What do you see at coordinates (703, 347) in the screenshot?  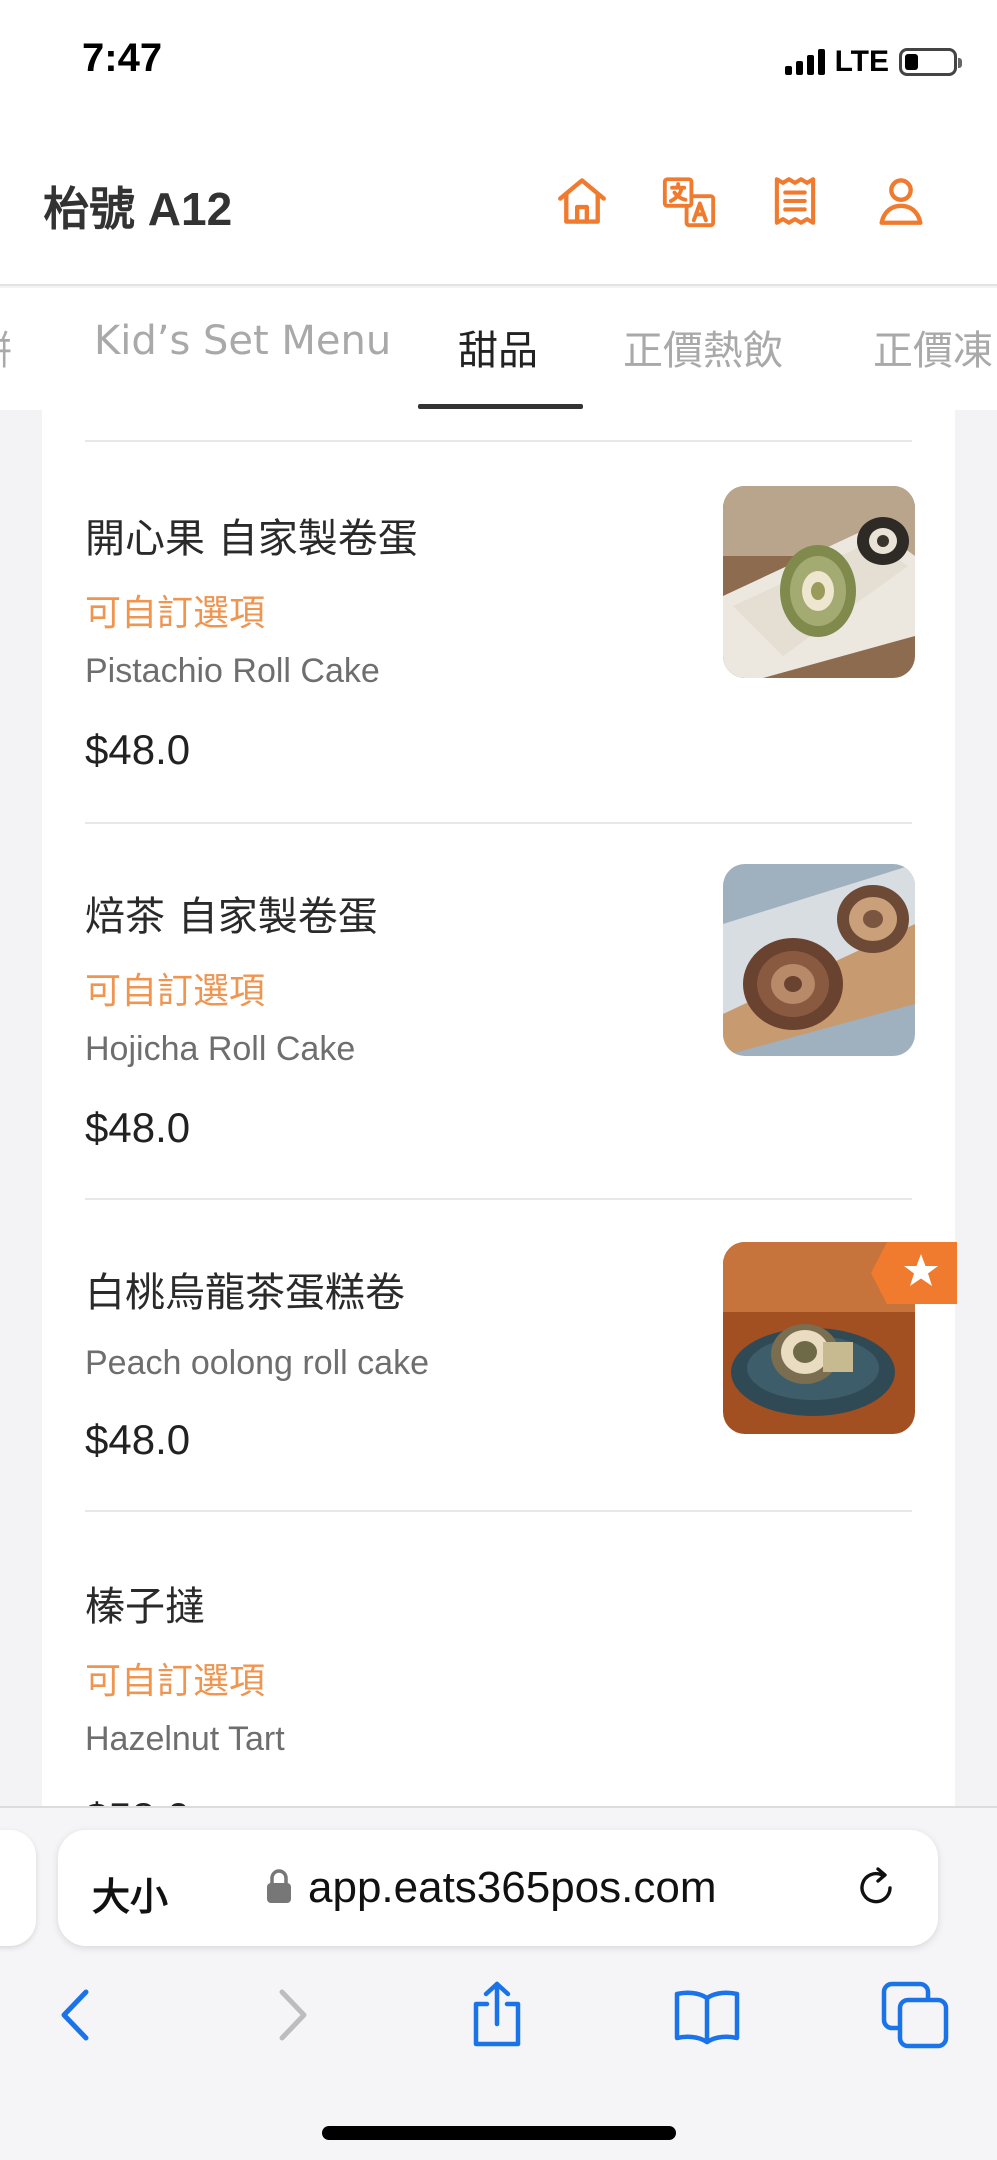 I see `tab-hot-drinks: 正價熱飲` at bounding box center [703, 347].